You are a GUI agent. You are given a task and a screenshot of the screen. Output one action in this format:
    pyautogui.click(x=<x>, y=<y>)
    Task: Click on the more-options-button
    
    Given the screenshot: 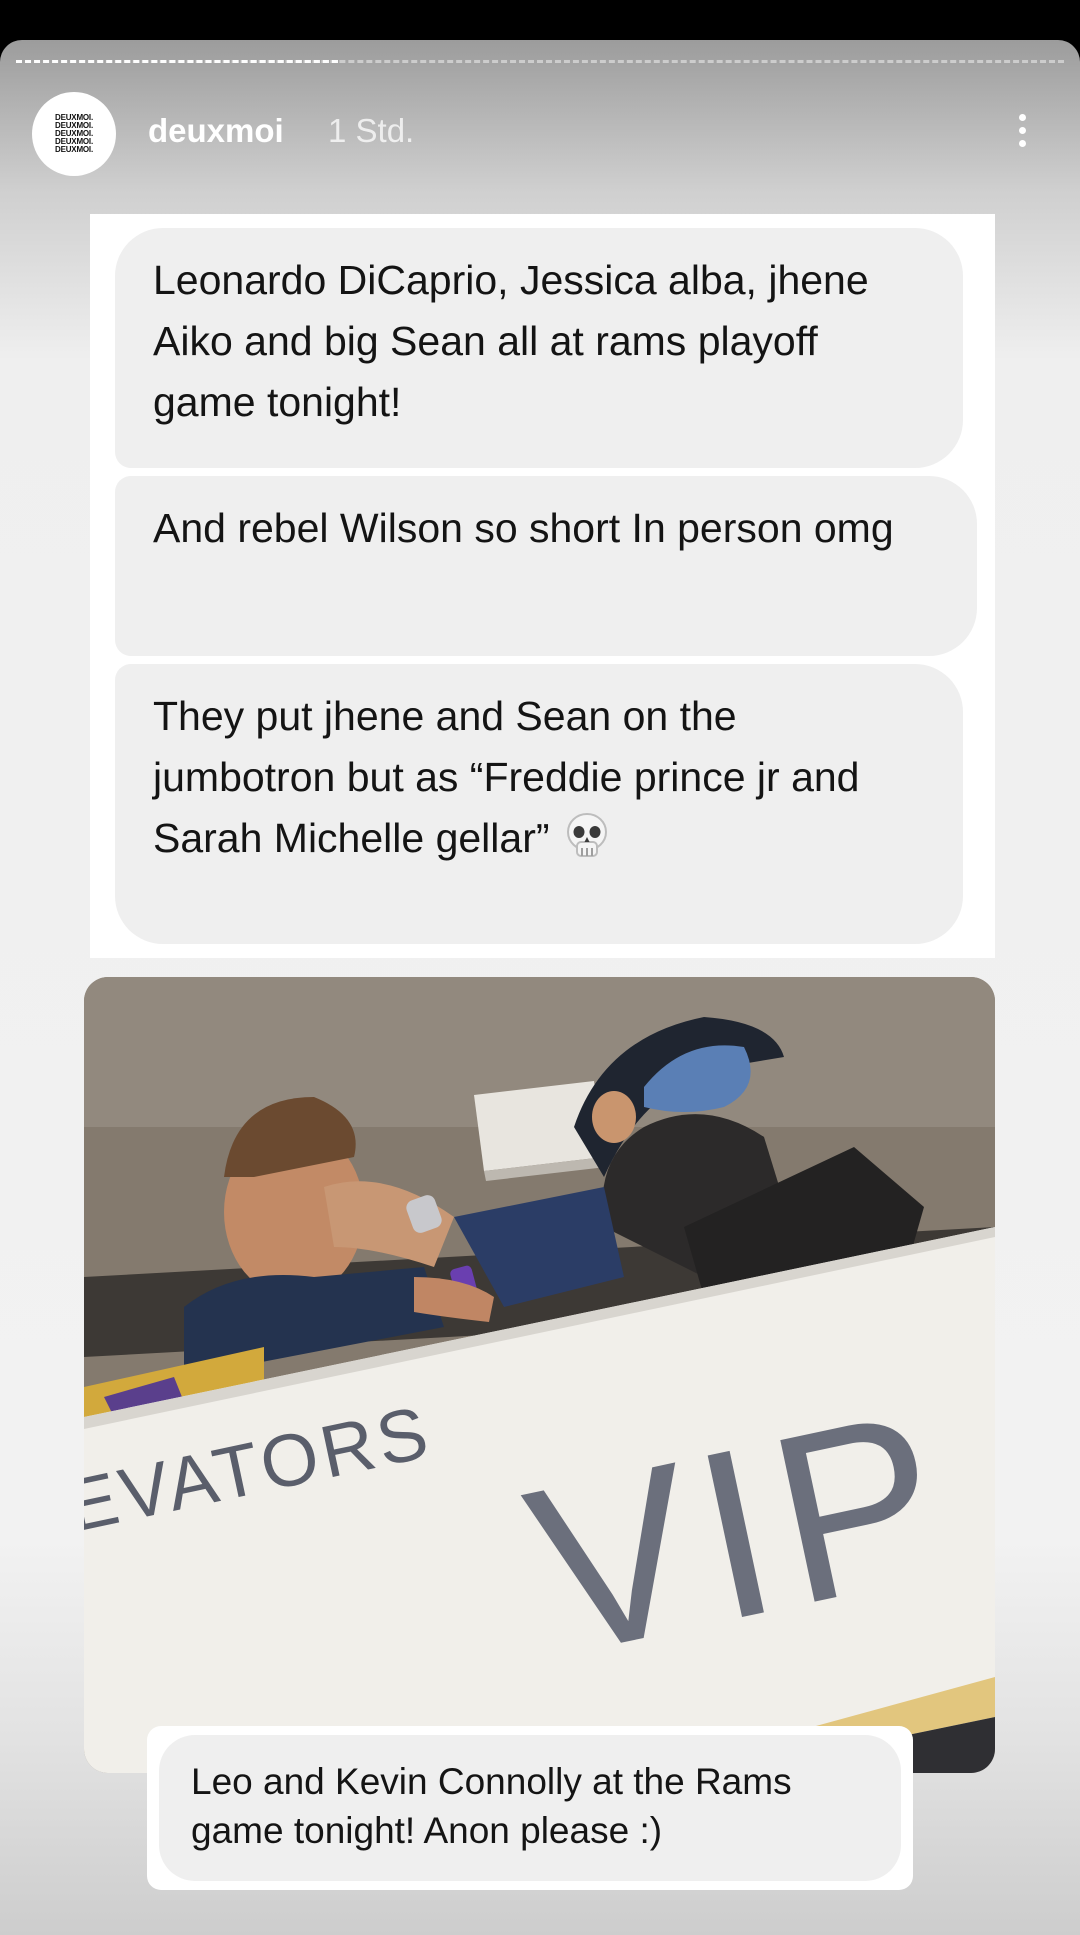 What is the action you would take?
    pyautogui.click(x=1022, y=130)
    